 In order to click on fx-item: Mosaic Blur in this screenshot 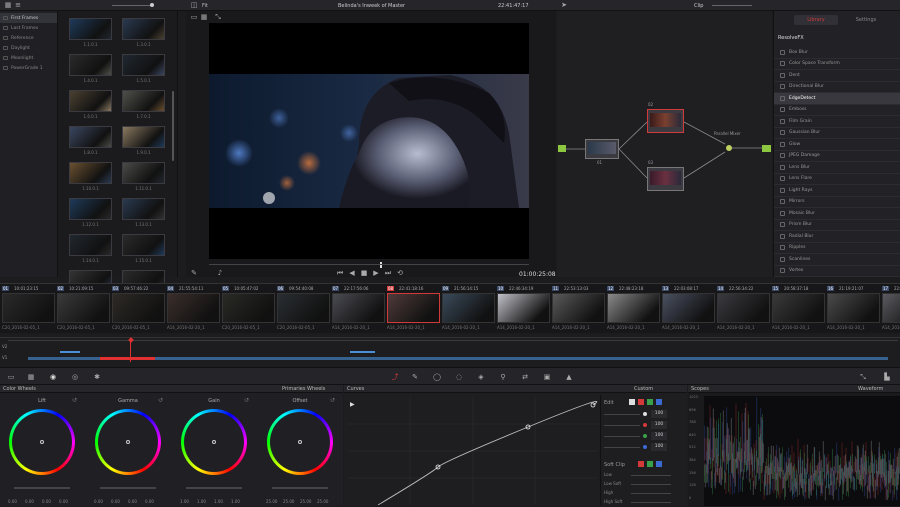, I will do `click(837, 214)`.